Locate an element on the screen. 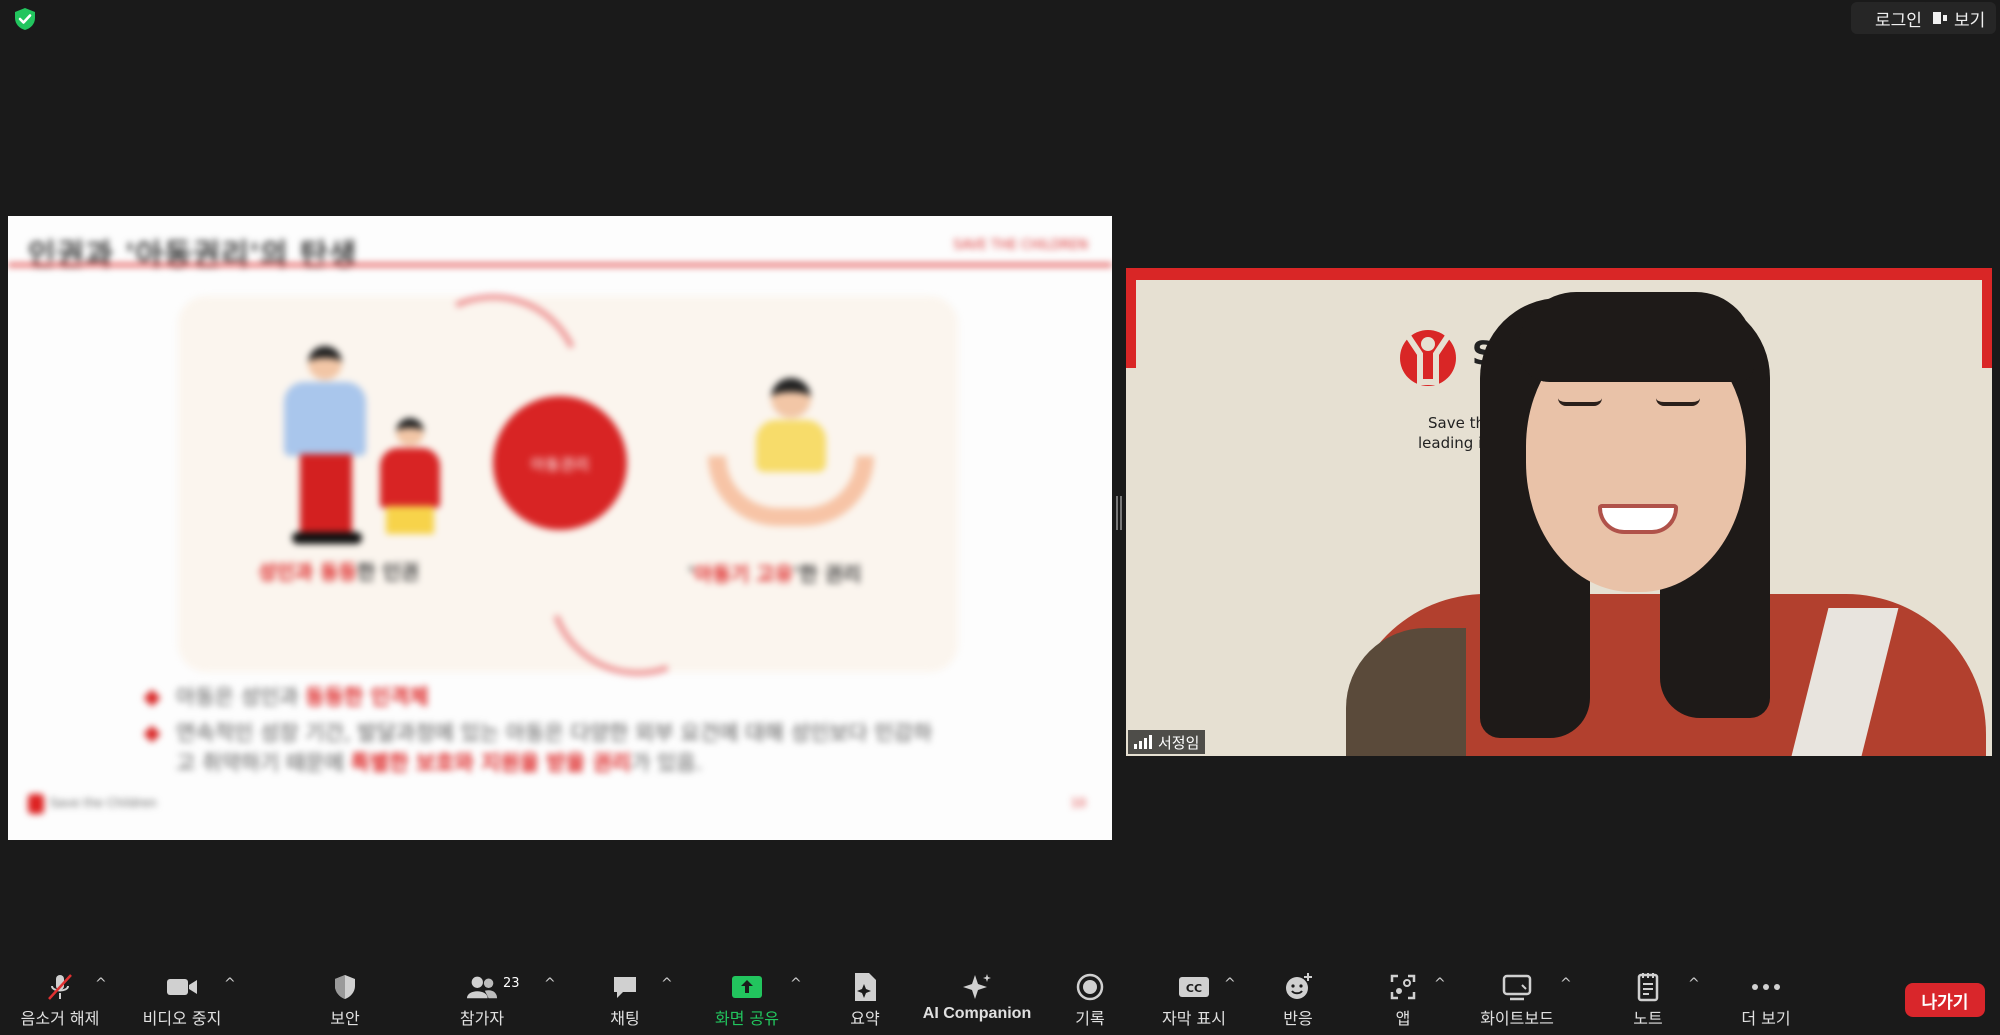  unmute-label: 음소거 해제 is located at coordinates (60, 1018).